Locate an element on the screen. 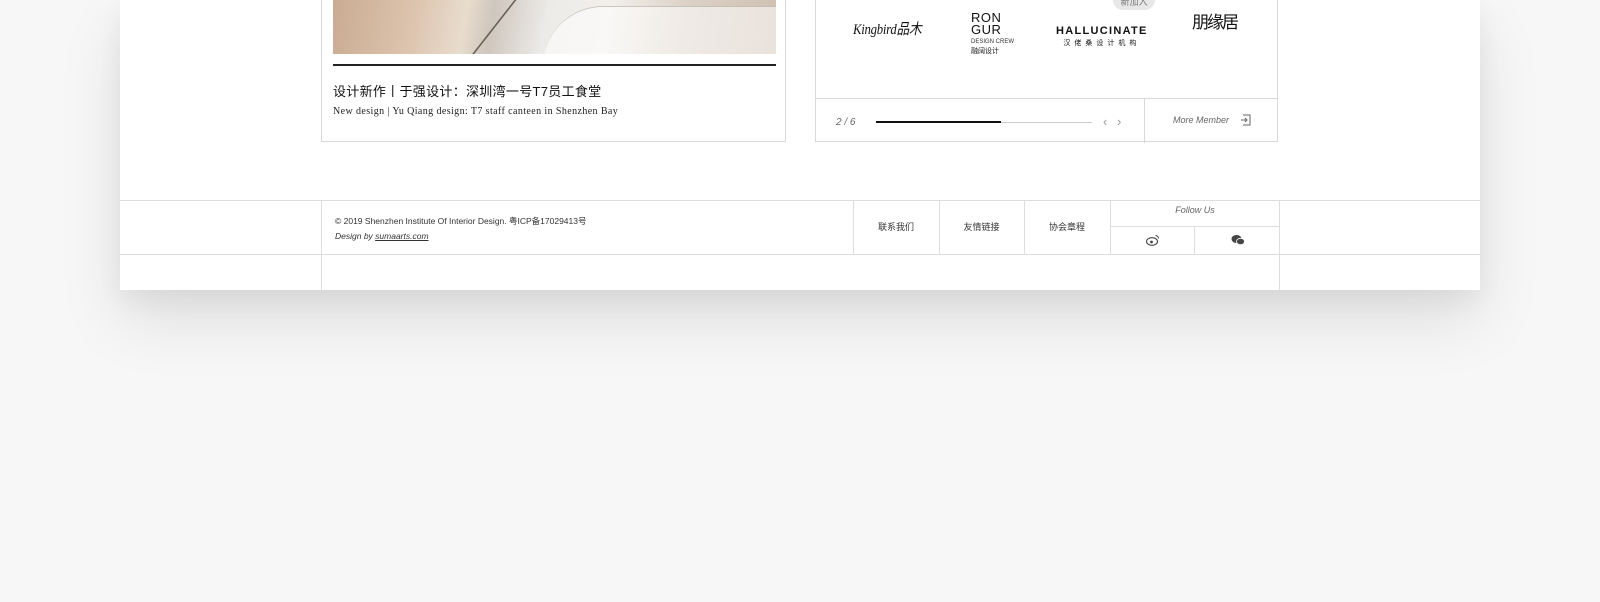 This screenshot has height=602, width=1600. weibo-icon is located at coordinates (1152, 240).